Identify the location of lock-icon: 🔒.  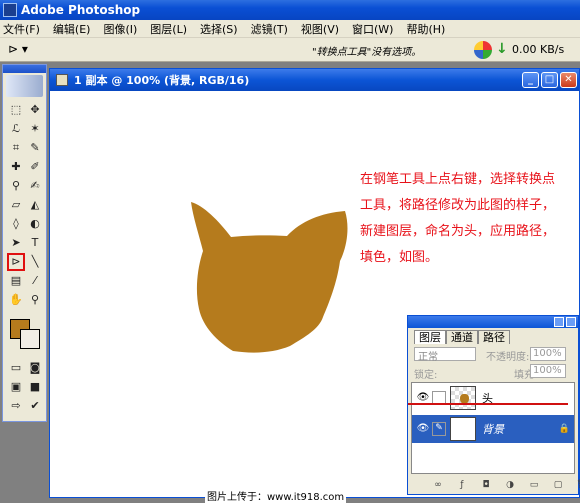
(564, 429).